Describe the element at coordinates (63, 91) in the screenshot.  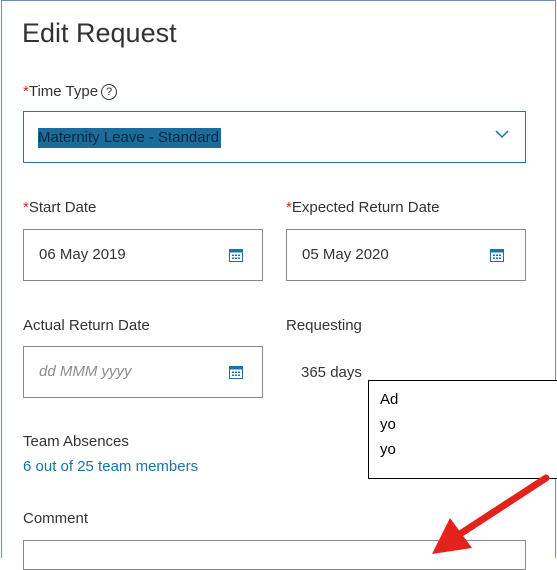
I see `time-type-label-text: Time Type` at that location.